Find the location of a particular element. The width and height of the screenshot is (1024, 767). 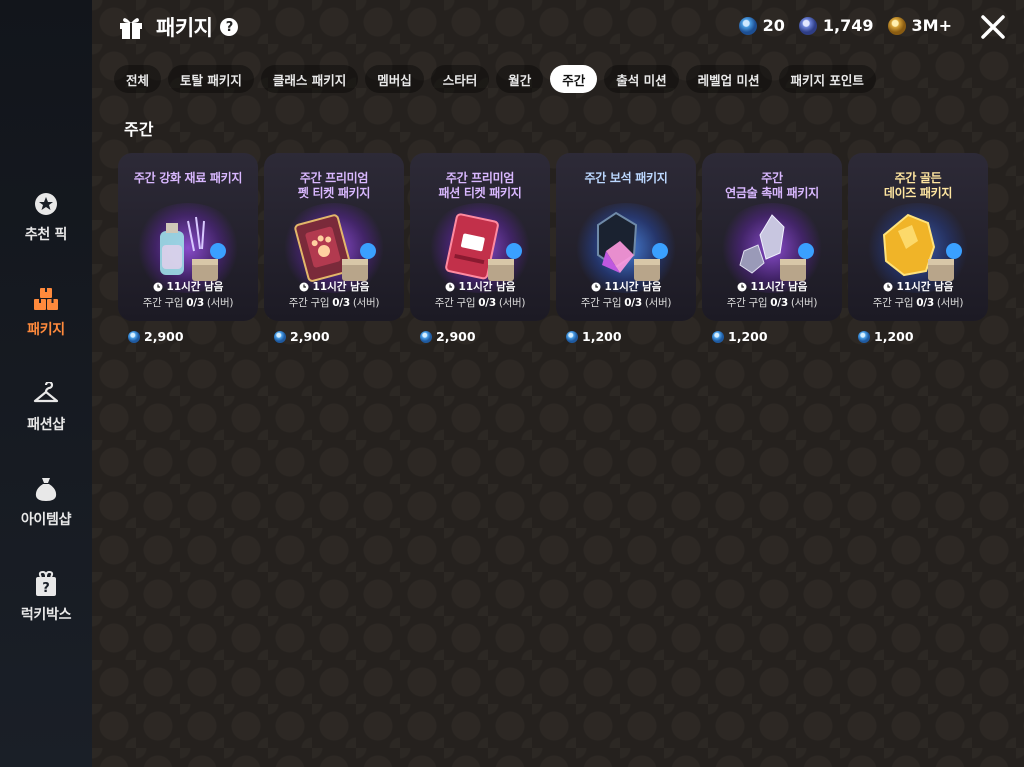

package-name: 주간 프리미엄 펫 티켓 패키지 is located at coordinates (334, 186).